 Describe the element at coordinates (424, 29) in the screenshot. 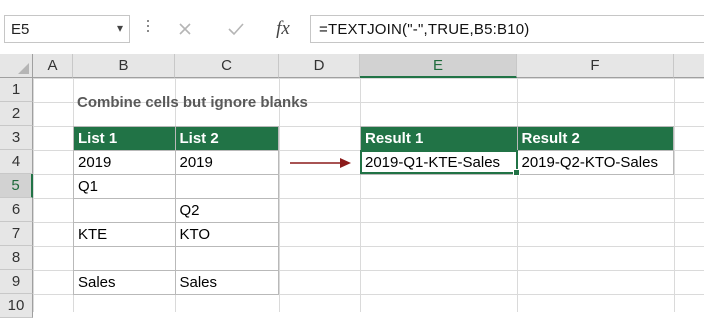

I see `formula-text: =TEXTJOIN("-",TRUE,B5:B10)` at that location.